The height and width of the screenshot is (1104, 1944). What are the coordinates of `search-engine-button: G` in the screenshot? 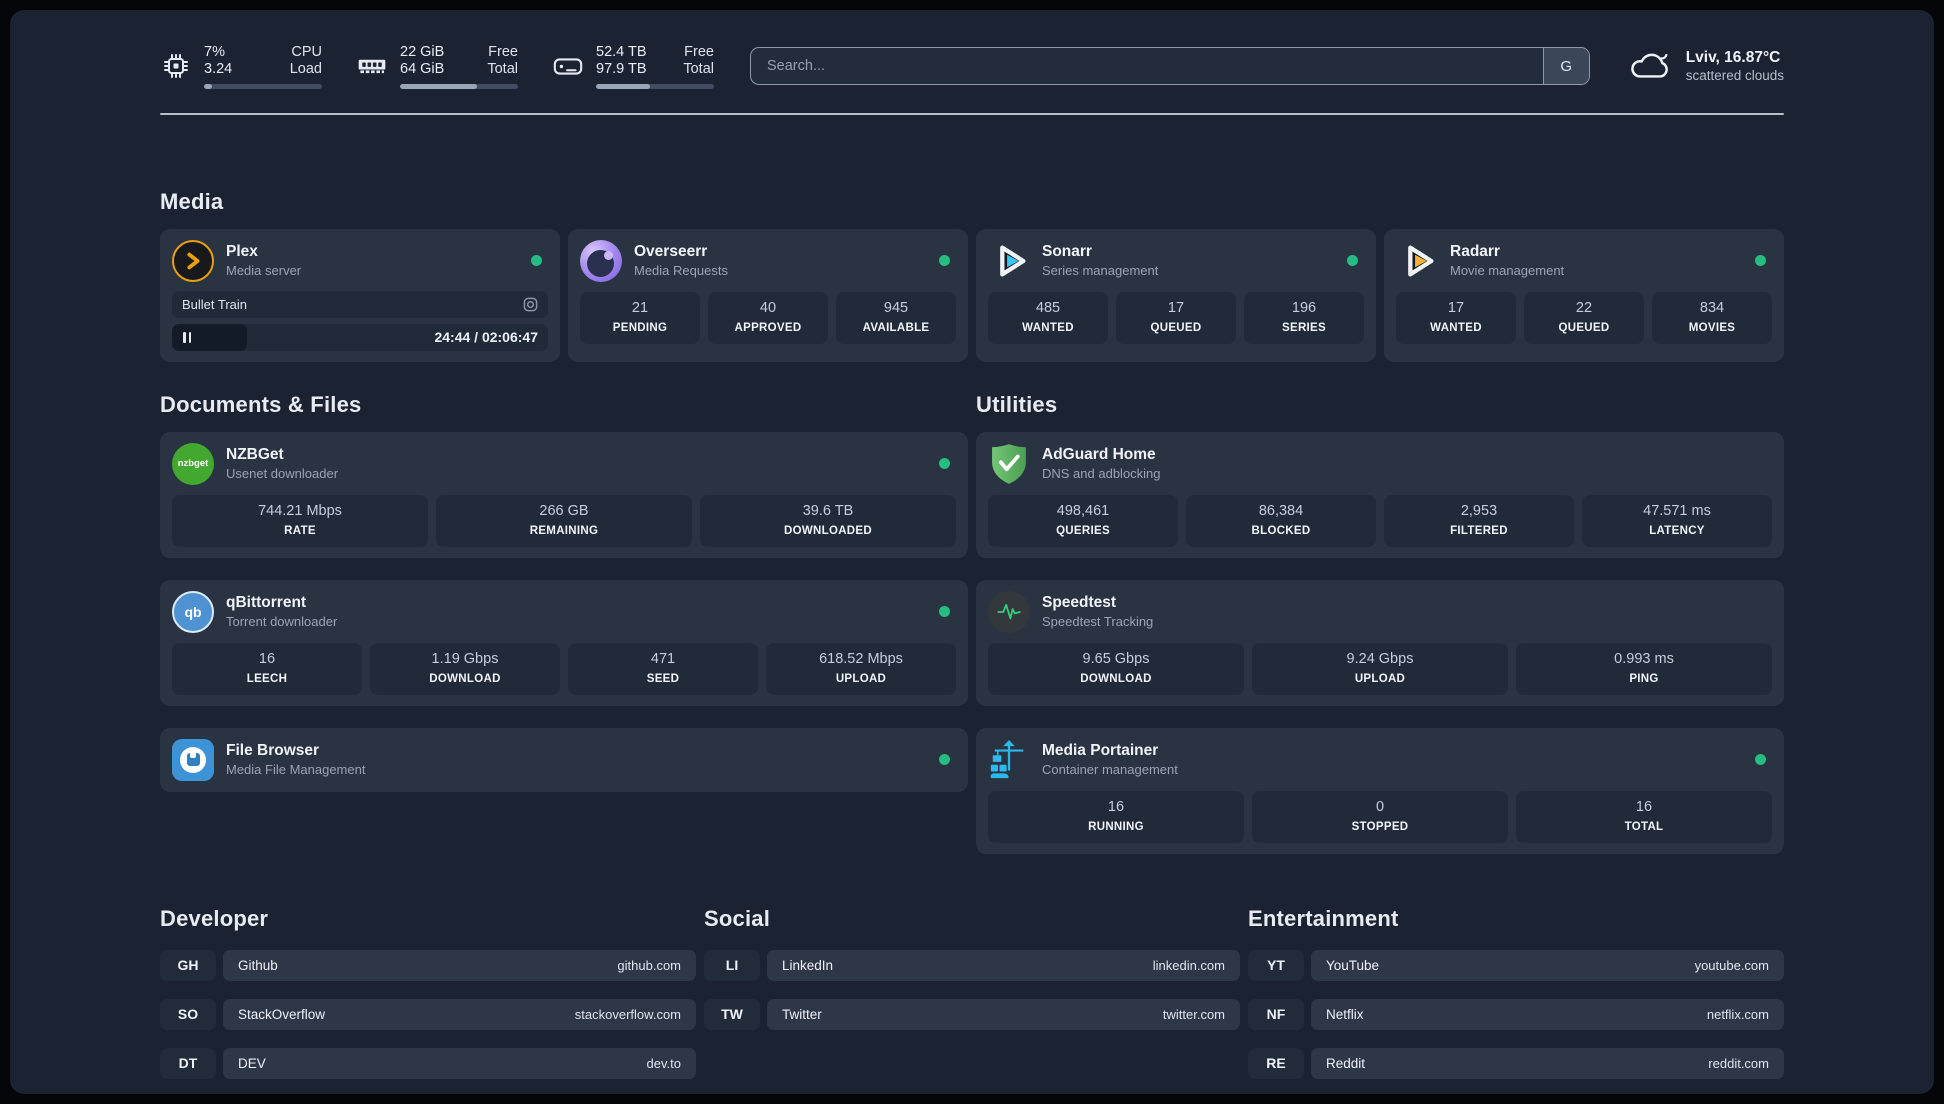 It's located at (1565, 66).